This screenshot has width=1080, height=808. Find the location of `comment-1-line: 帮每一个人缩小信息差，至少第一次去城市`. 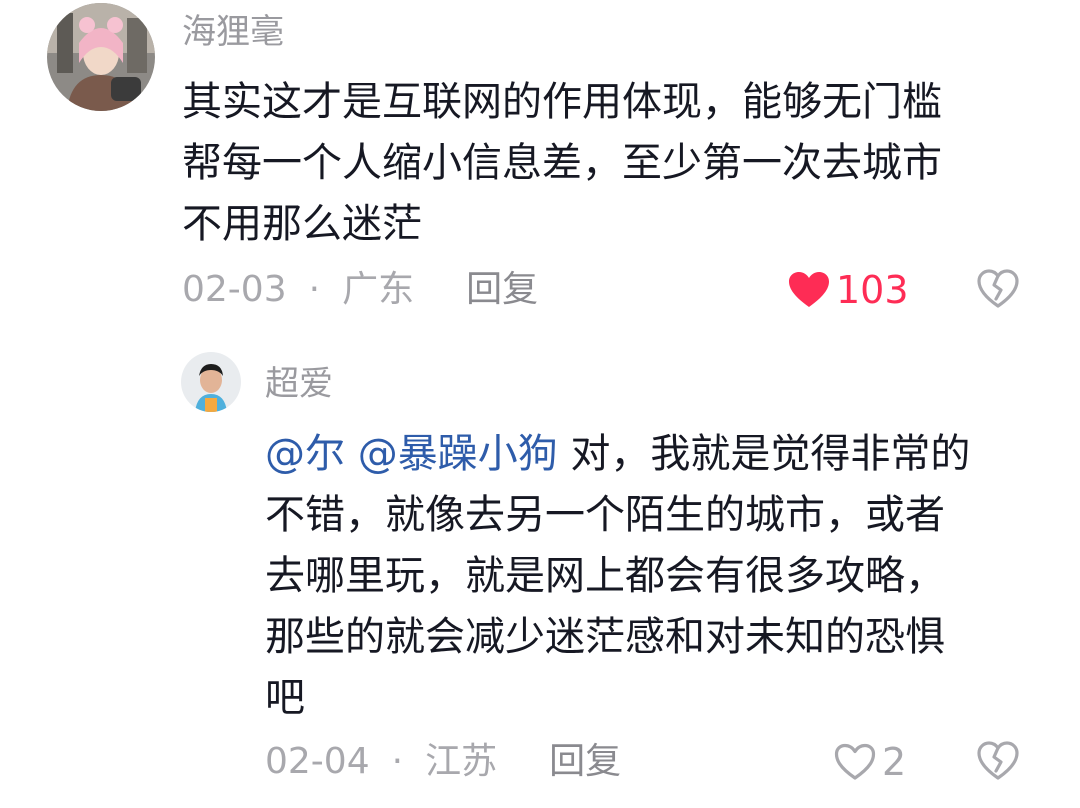

comment-1-line: 帮每一个人缩小信息差，至少第一次去城市 is located at coordinates (562, 163).